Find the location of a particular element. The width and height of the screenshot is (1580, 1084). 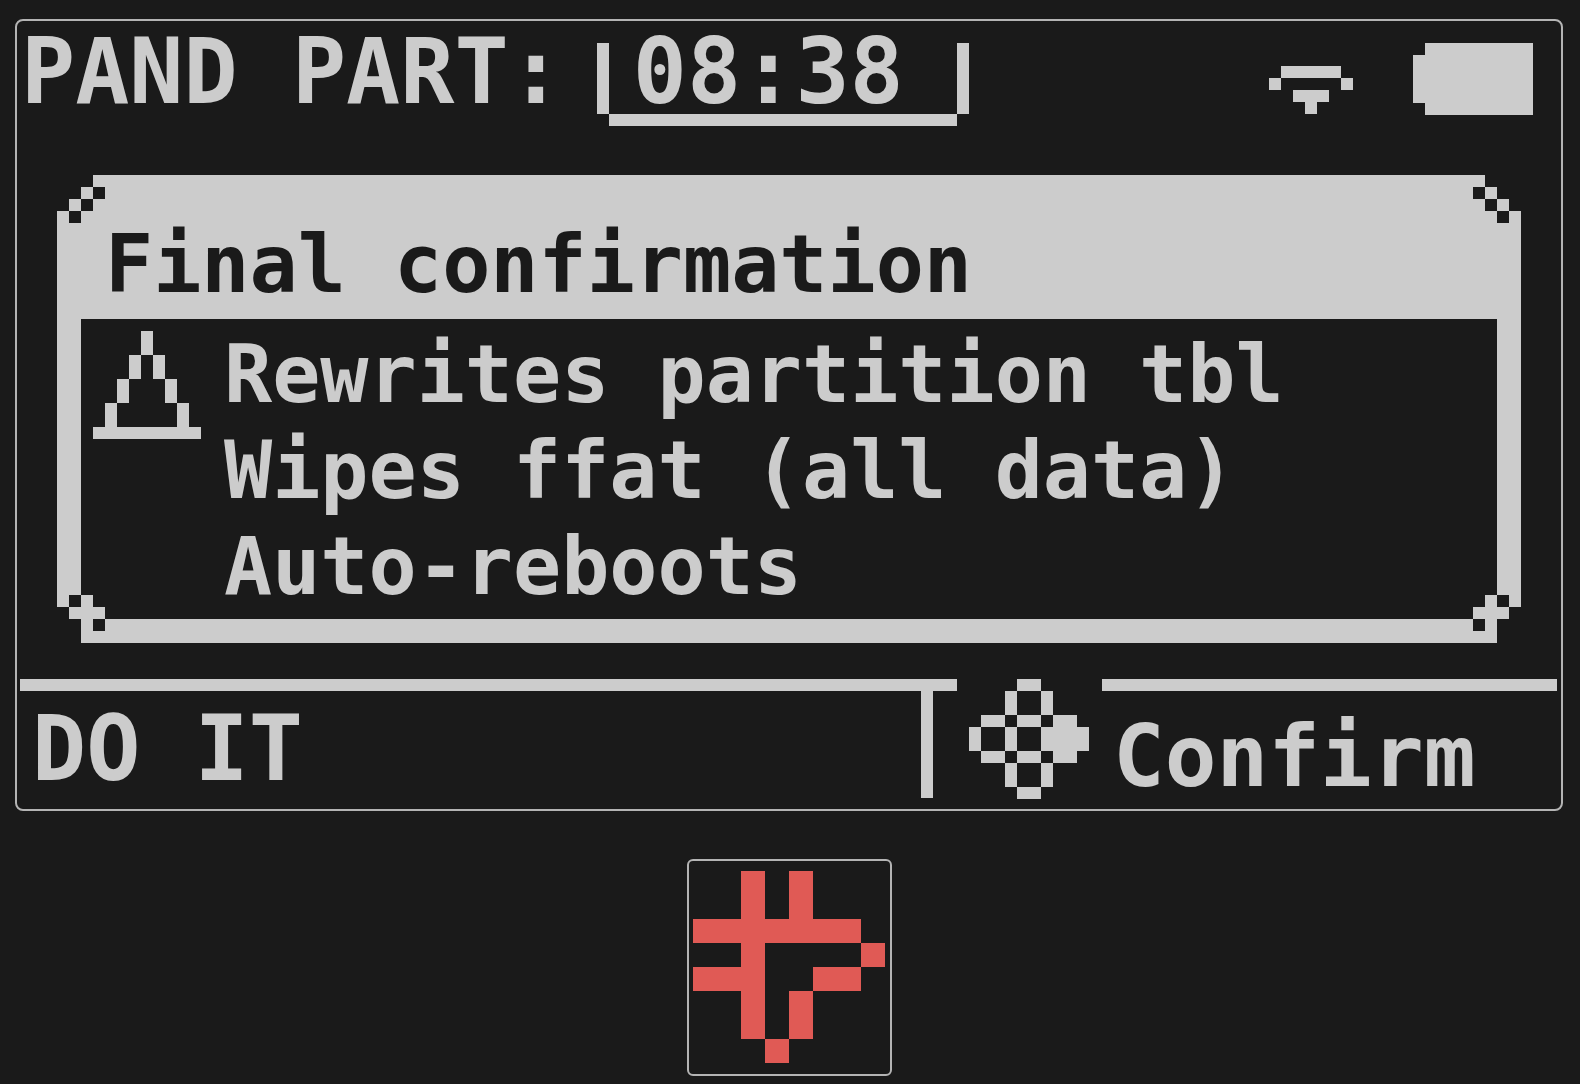

warning-line: Rewrites partition tbl is located at coordinates (754, 375).